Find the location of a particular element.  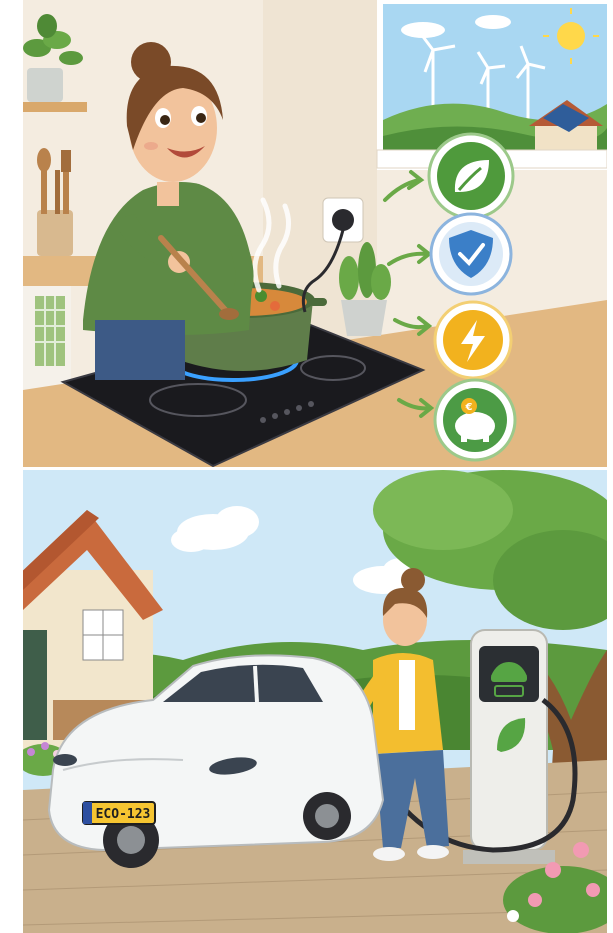

license-plate-text: ECO-123 is located at coordinates (123, 814).